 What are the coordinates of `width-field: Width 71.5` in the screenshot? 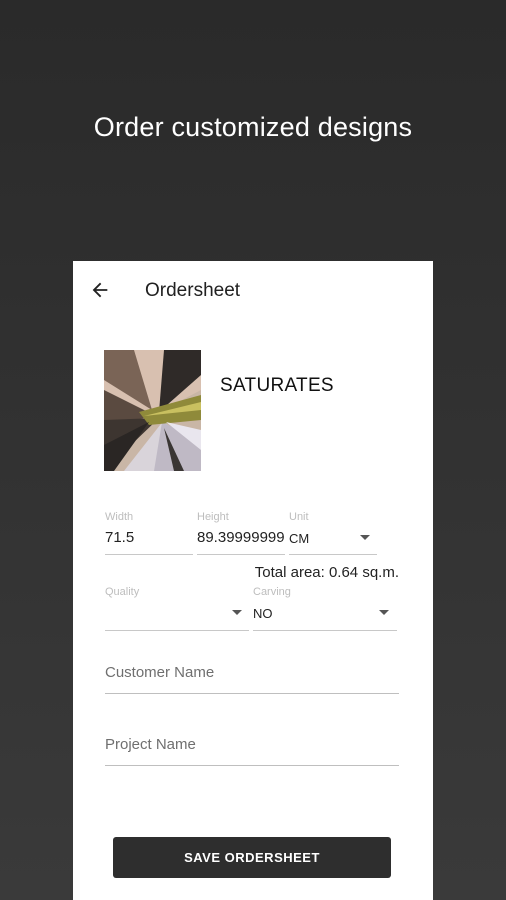 It's located at (149, 533).